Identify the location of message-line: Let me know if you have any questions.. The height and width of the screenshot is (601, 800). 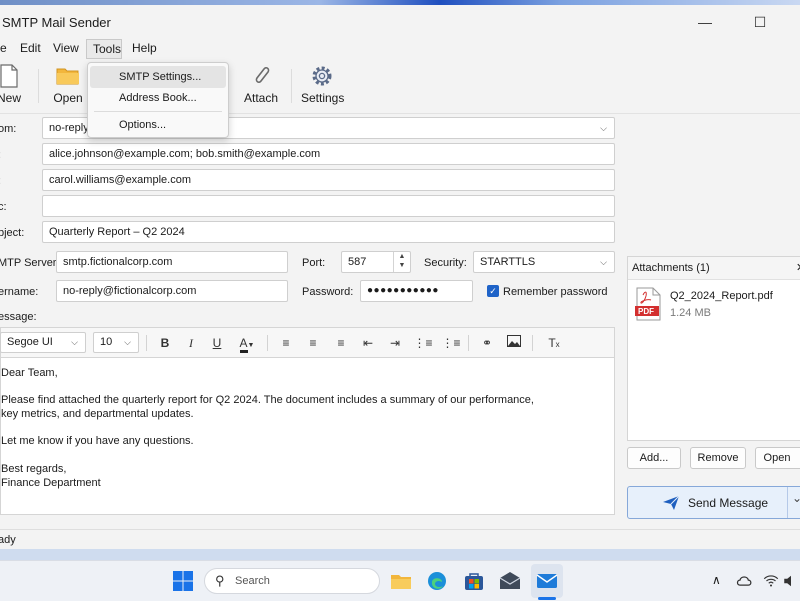
(97, 441).